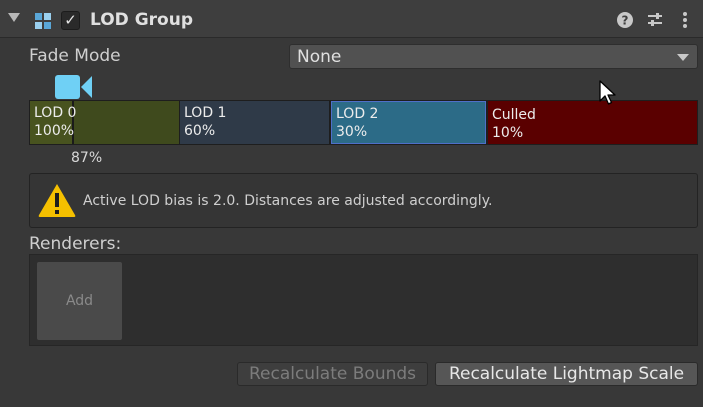 Image resolution: width=703 pixels, height=407 pixels. Describe the element at coordinates (14, 17) in the screenshot. I see `foldout-arrow-icon` at that location.